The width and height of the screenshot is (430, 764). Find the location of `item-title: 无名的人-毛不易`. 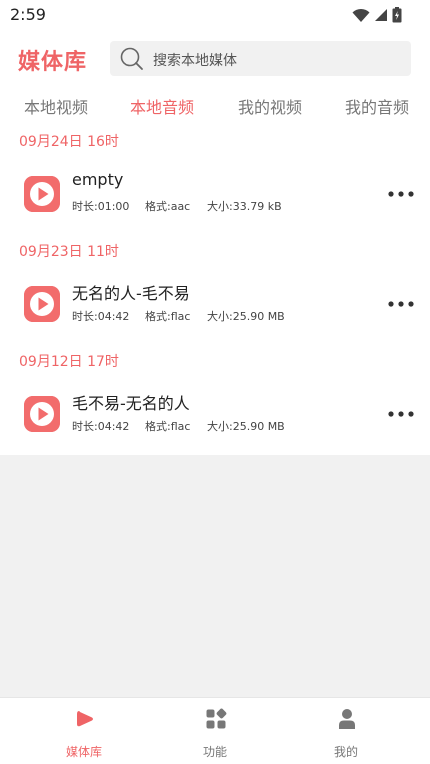

item-title: 无名的人-毛不易 is located at coordinates (131, 293).